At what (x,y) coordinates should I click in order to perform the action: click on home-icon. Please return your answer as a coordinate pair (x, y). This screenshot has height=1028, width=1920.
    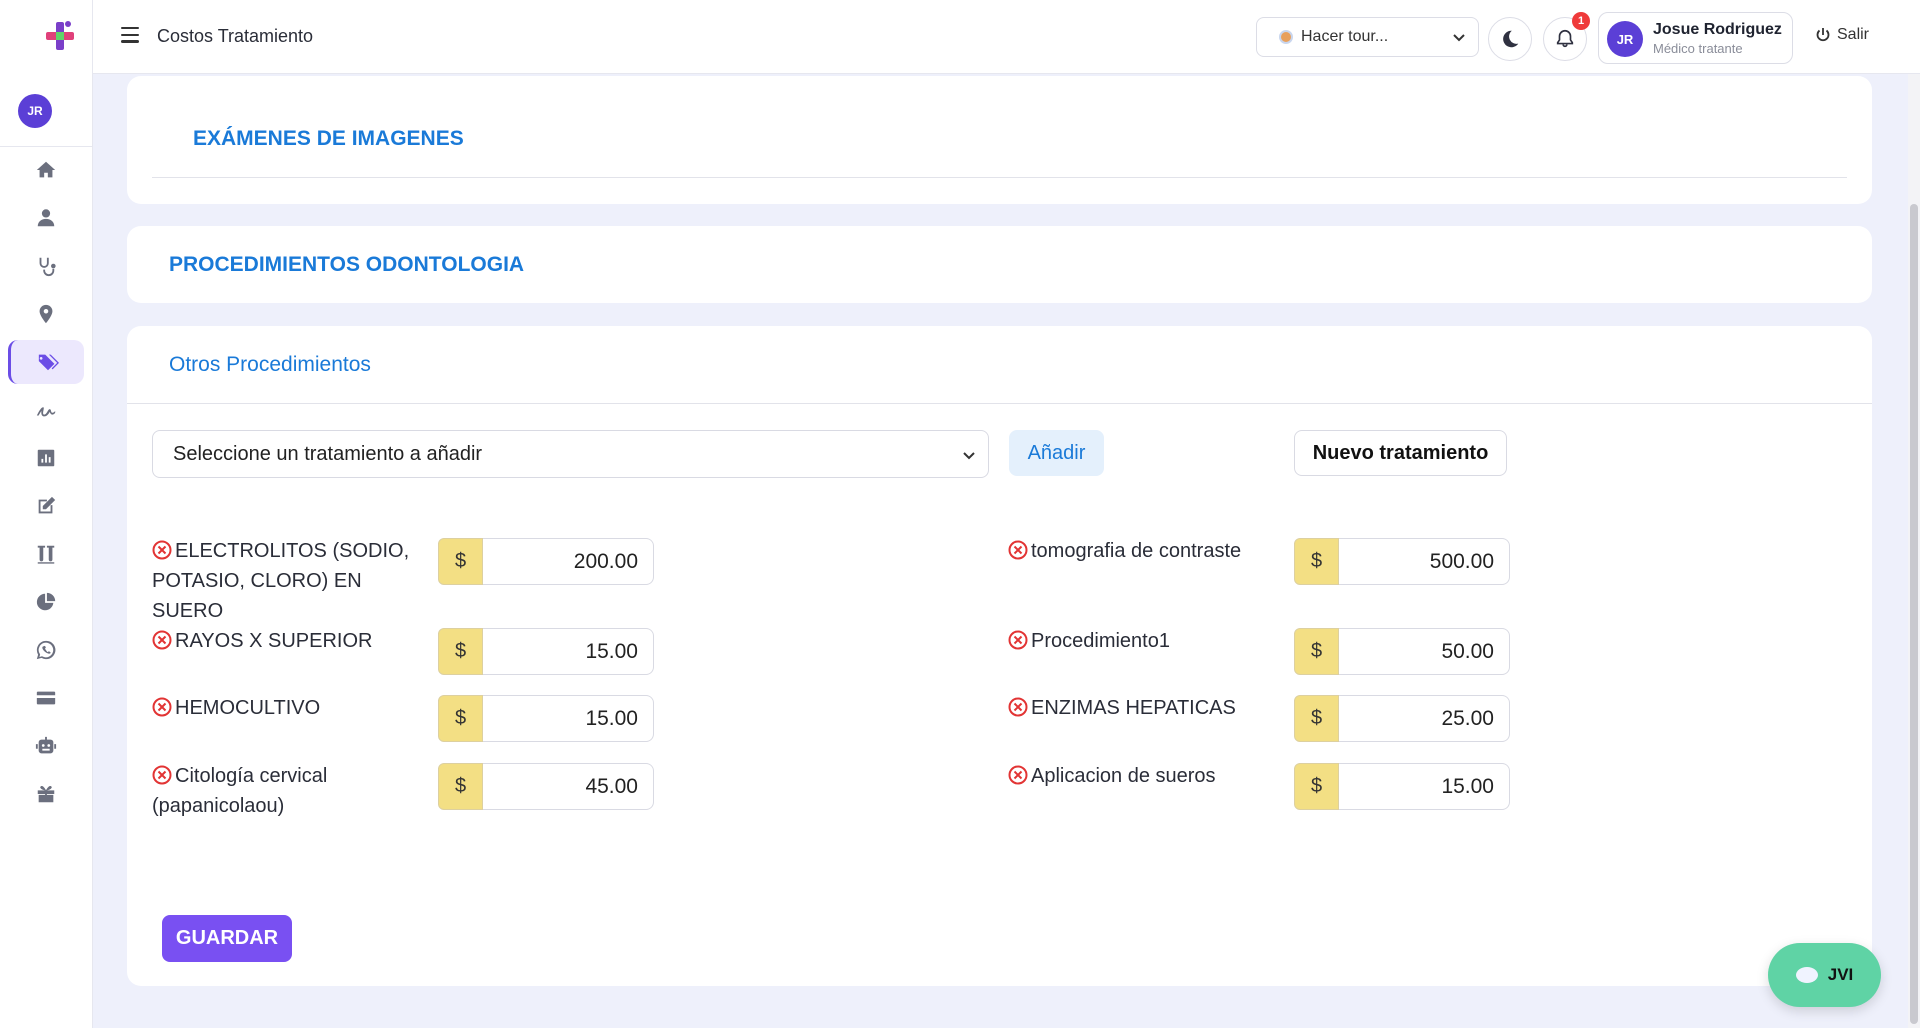
    Looking at the image, I should click on (46, 169).